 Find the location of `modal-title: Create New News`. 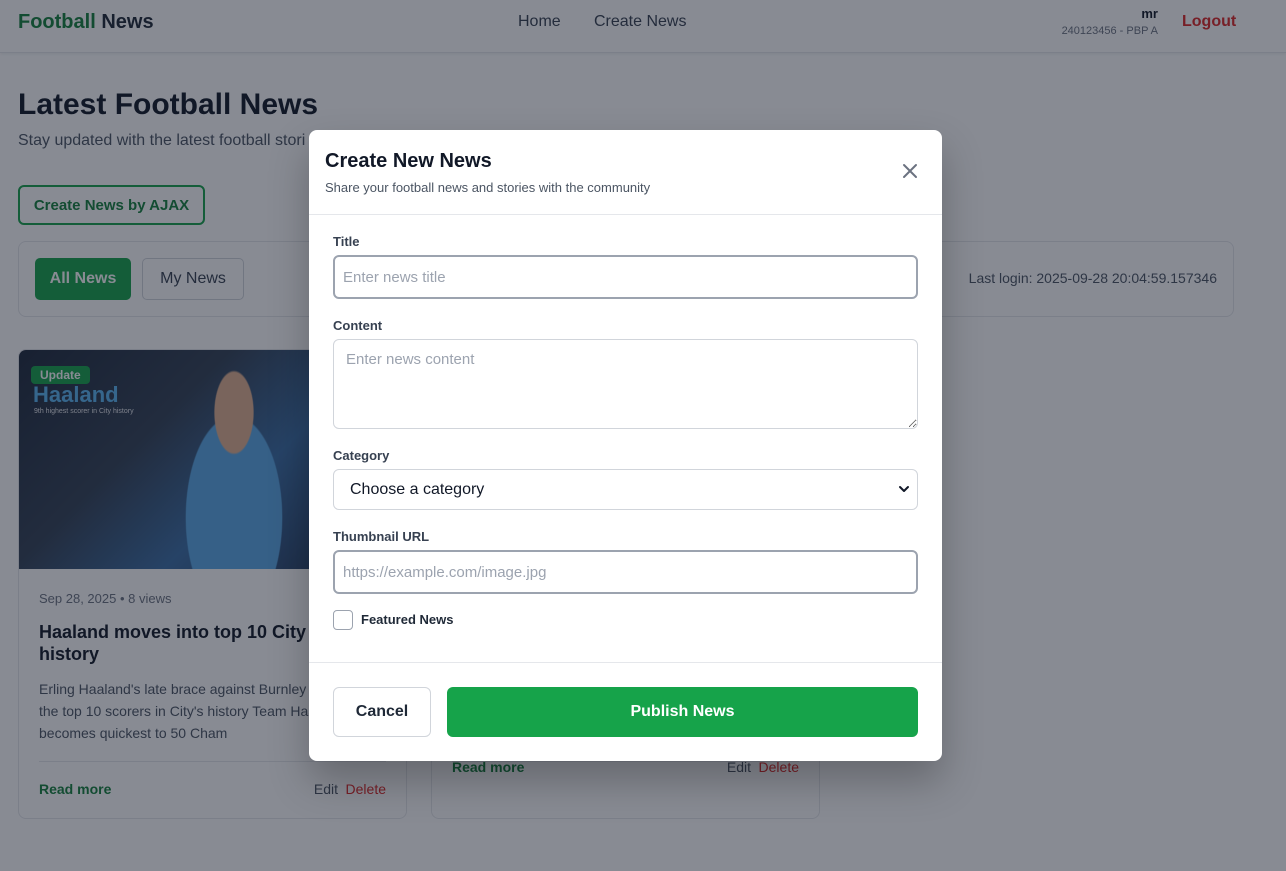

modal-title: Create New News is located at coordinates (408, 161).